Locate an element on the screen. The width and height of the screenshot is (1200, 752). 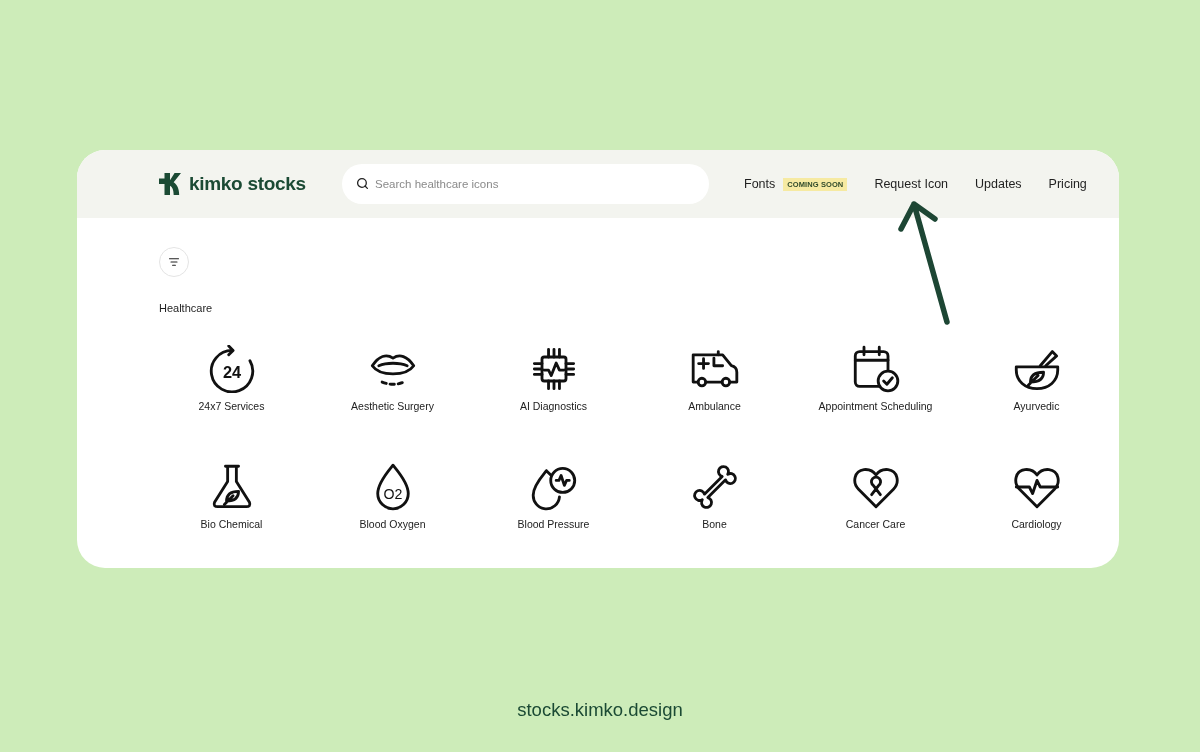
filter-icon is located at coordinates (174, 262).